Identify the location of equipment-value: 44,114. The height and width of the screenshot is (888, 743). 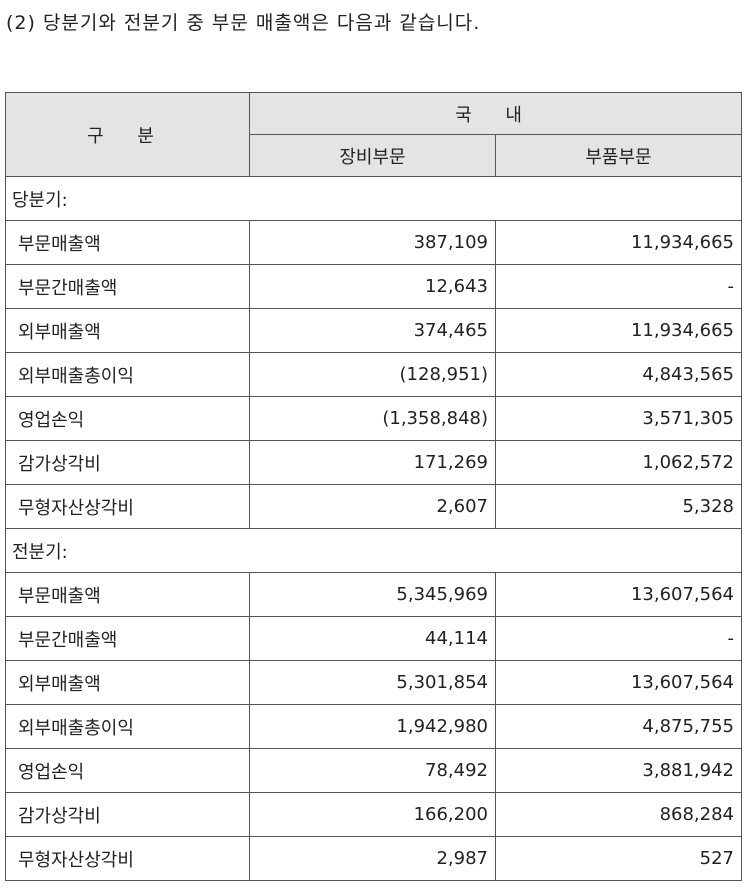
(372, 638).